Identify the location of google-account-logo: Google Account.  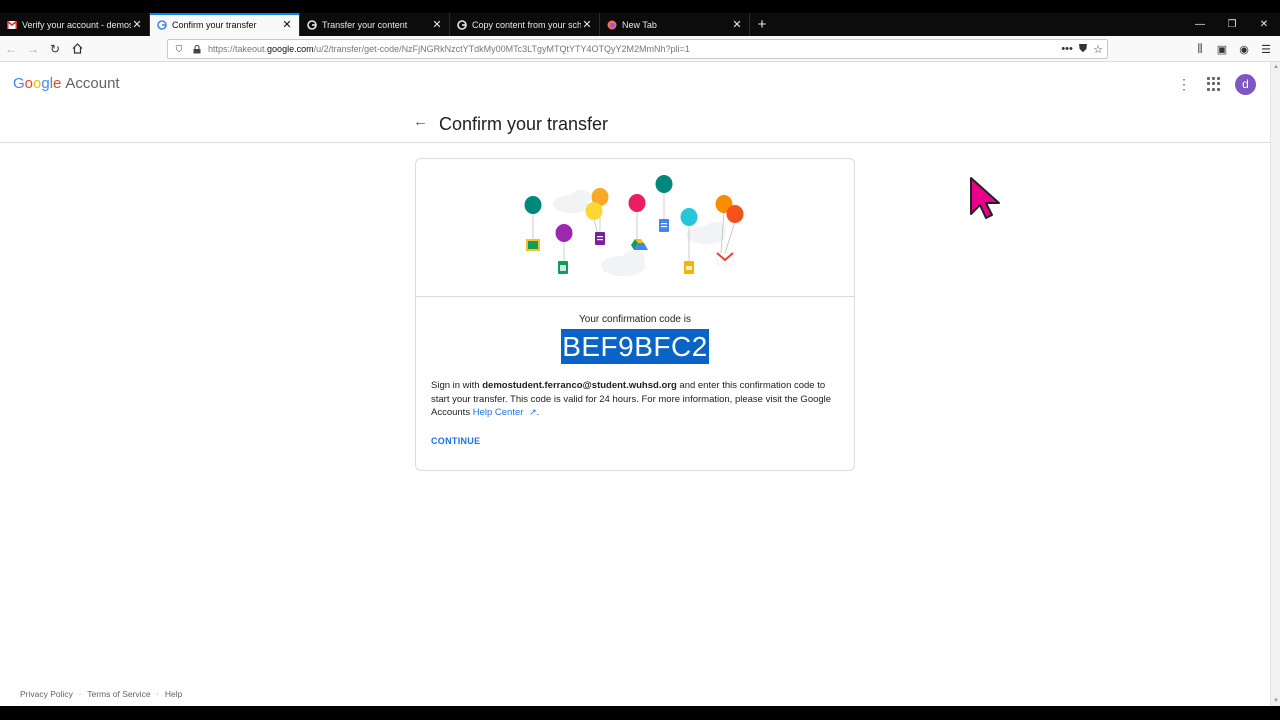
(66, 83).